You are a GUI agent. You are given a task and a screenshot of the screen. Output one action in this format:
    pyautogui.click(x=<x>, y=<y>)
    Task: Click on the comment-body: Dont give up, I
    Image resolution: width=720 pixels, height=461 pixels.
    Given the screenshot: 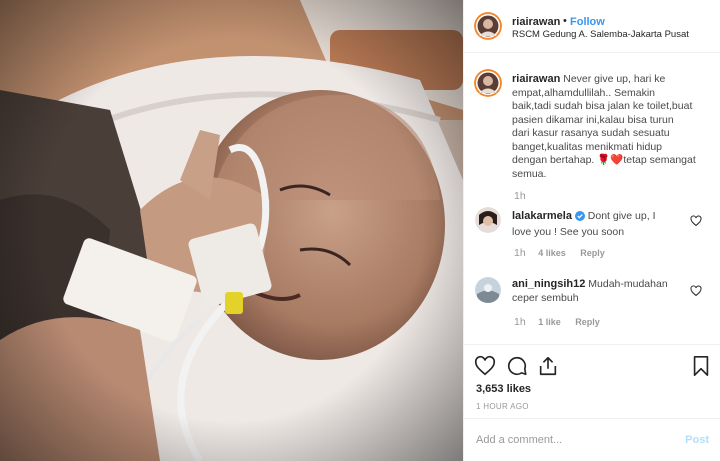 What is the action you would take?
    pyautogui.click(x=621, y=216)
    